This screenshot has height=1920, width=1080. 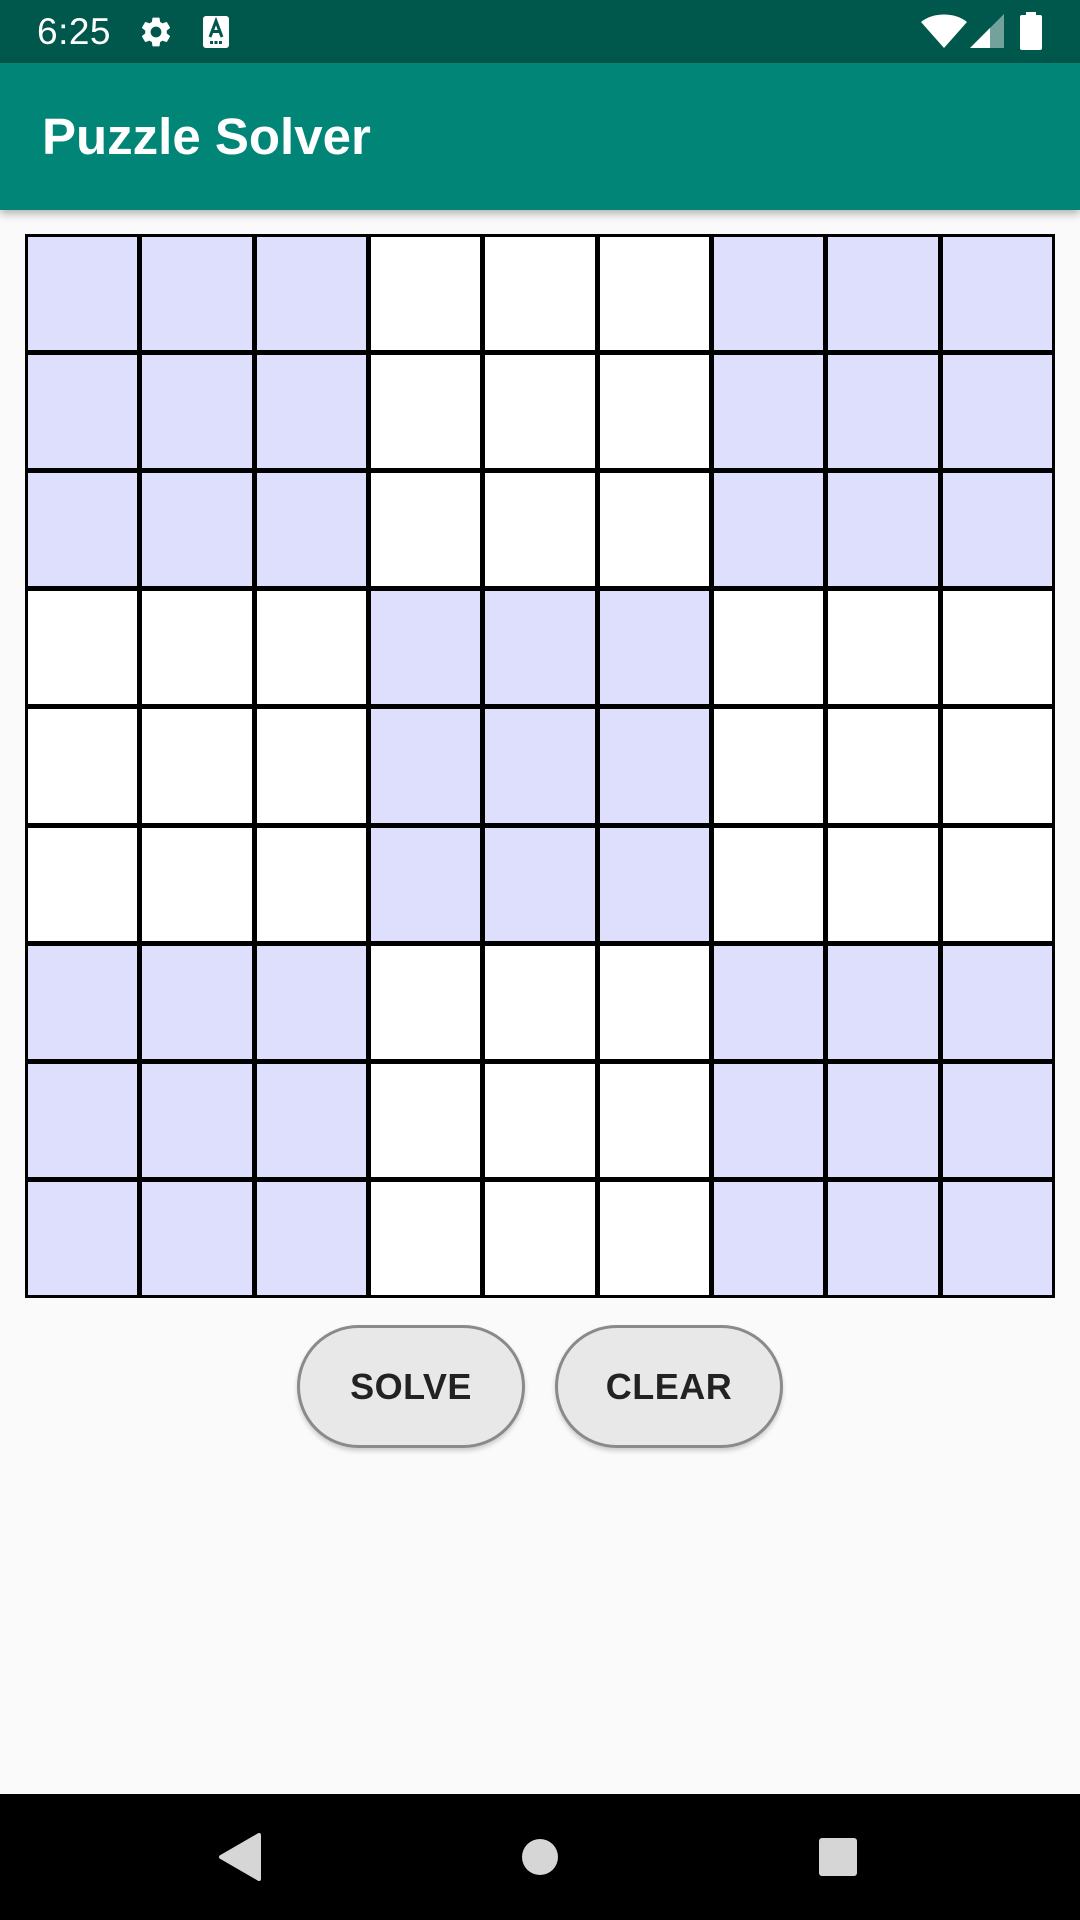 What do you see at coordinates (987, 31) in the screenshot?
I see `cell-signal-icon` at bounding box center [987, 31].